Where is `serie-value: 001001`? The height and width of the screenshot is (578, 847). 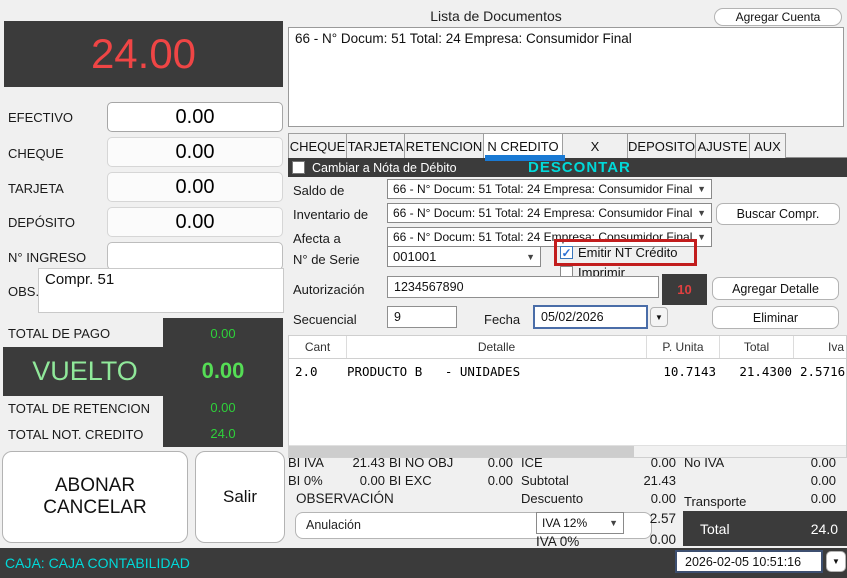 serie-value: 001001 is located at coordinates (415, 256).